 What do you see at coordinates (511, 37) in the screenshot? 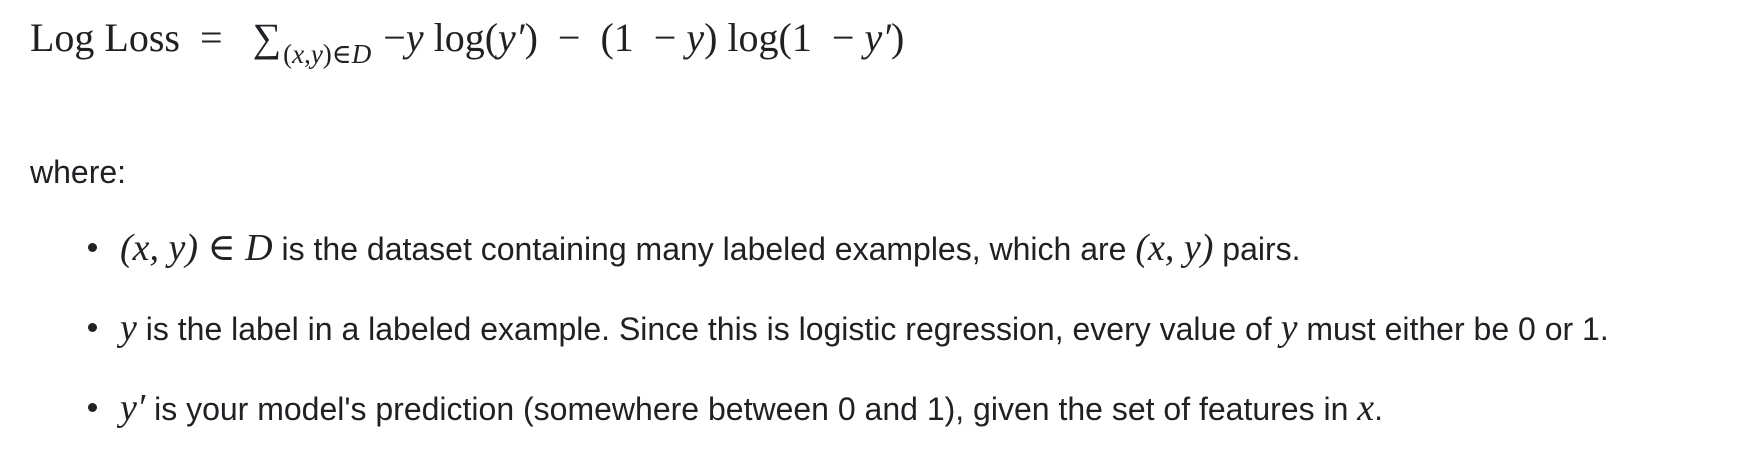
I see `term1-prediction: y′` at bounding box center [511, 37].